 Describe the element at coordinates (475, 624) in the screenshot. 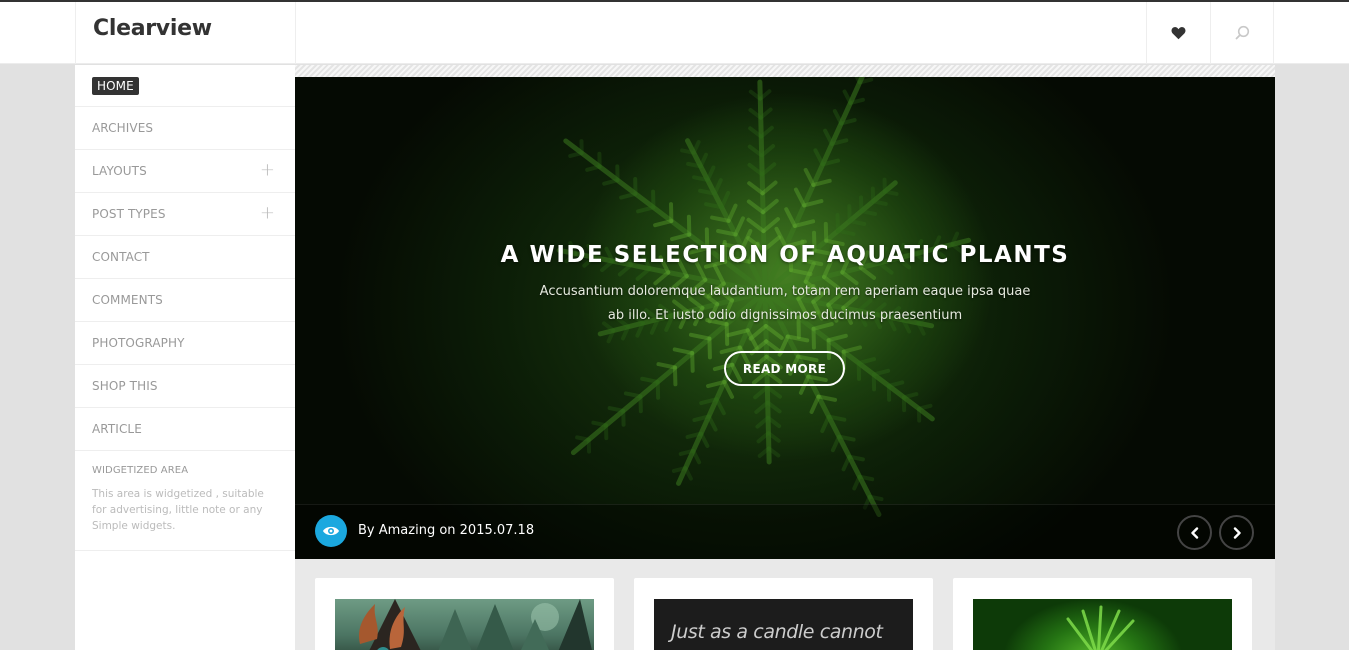

I see `forest-illustration` at that location.